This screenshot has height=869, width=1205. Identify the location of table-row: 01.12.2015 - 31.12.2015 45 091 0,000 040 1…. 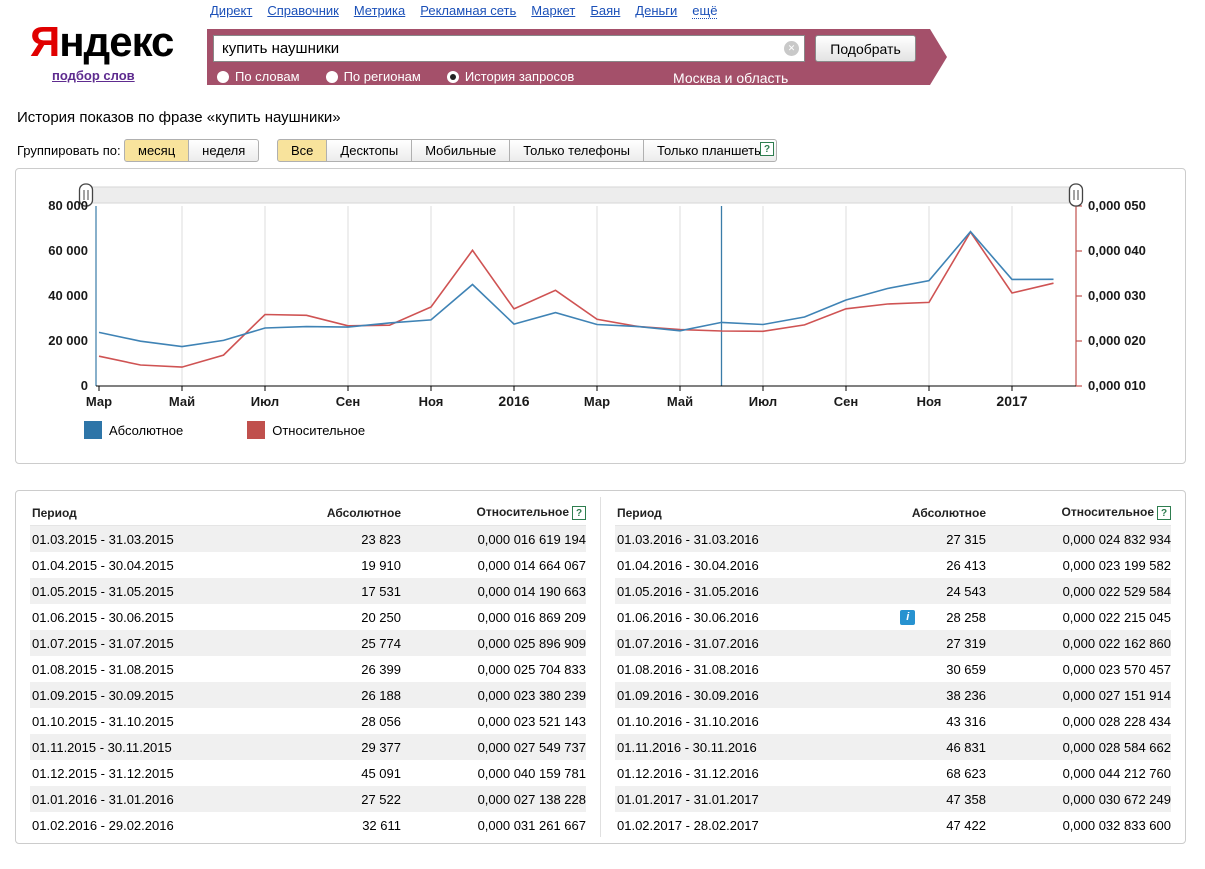
(308, 773).